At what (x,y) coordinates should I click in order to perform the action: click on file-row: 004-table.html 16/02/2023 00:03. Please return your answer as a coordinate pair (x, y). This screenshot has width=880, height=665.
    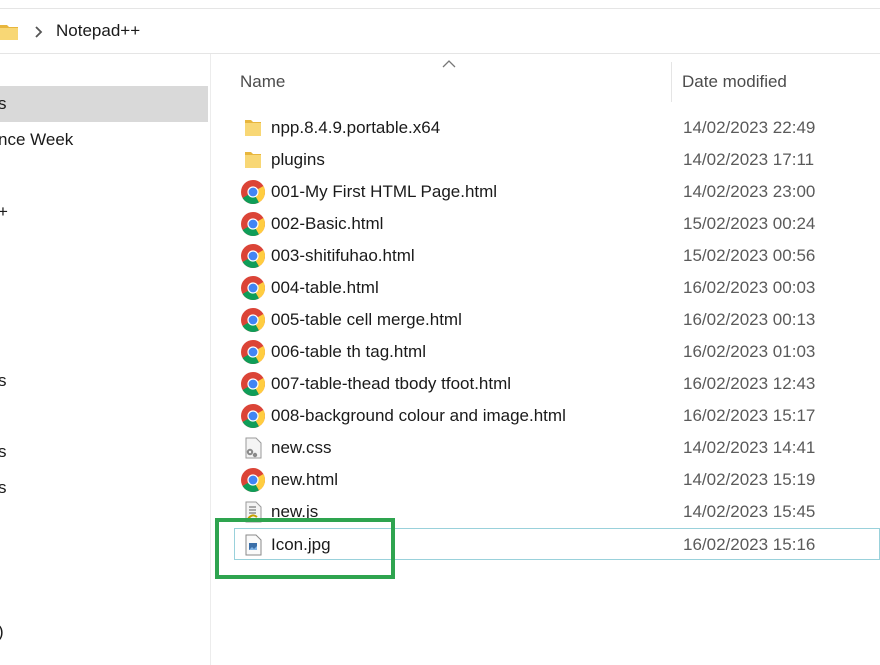
    Looking at the image, I should click on (546, 288).